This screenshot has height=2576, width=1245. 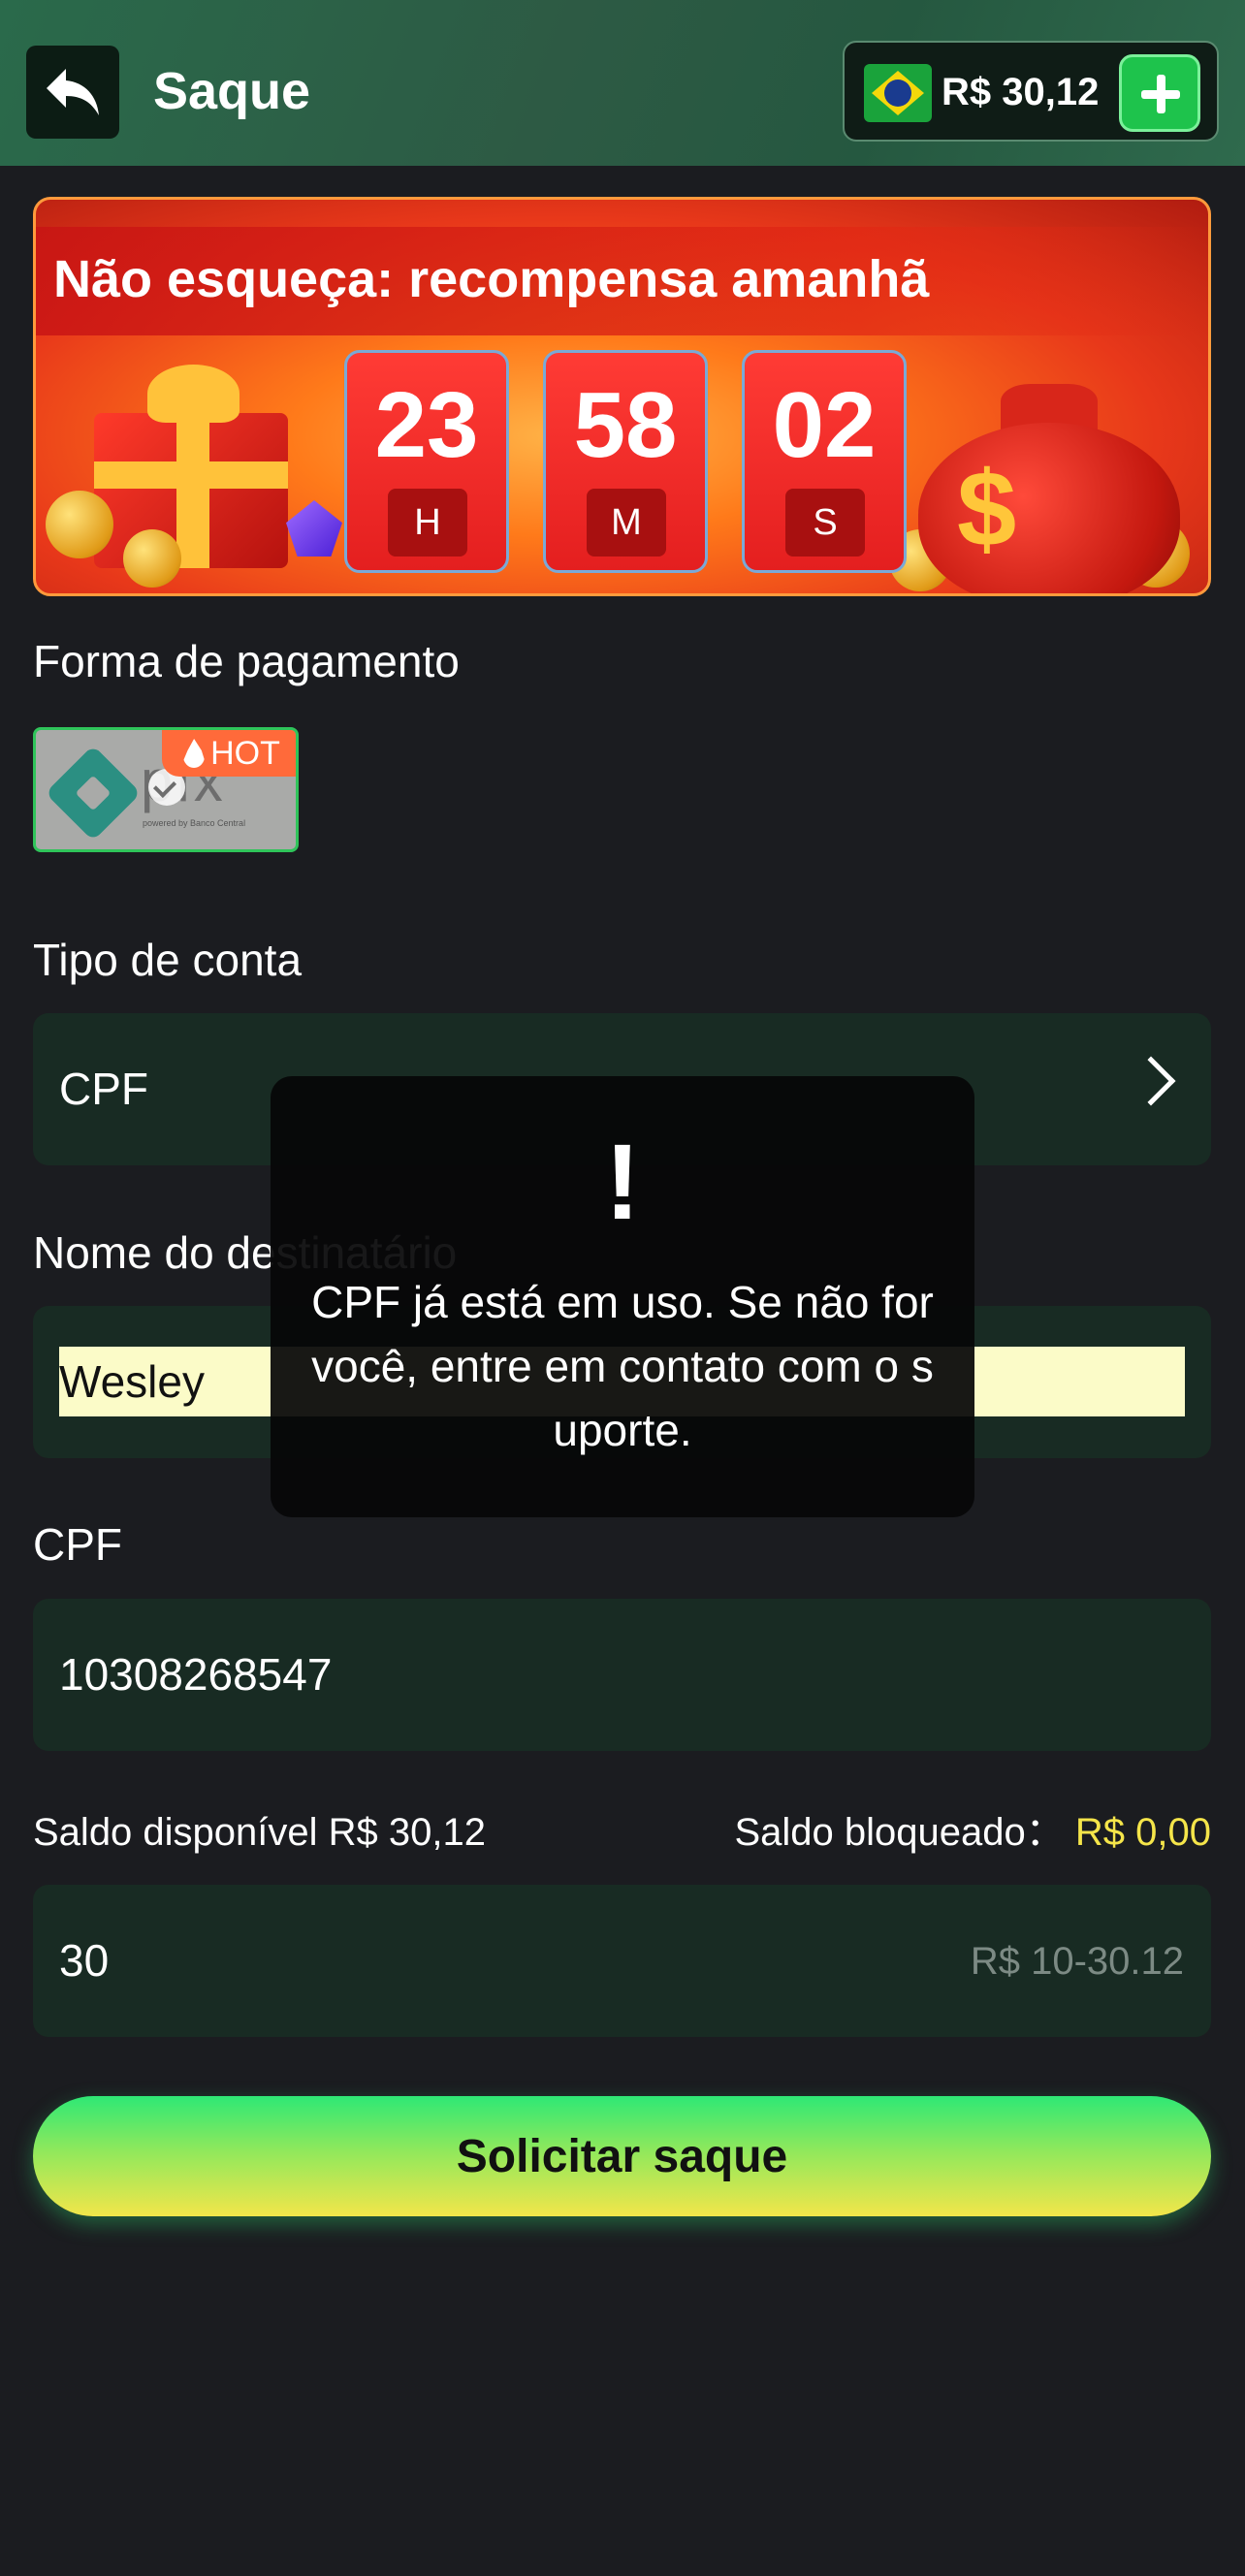 What do you see at coordinates (426, 425) in the screenshot?
I see `timer-hours-value: 23` at bounding box center [426, 425].